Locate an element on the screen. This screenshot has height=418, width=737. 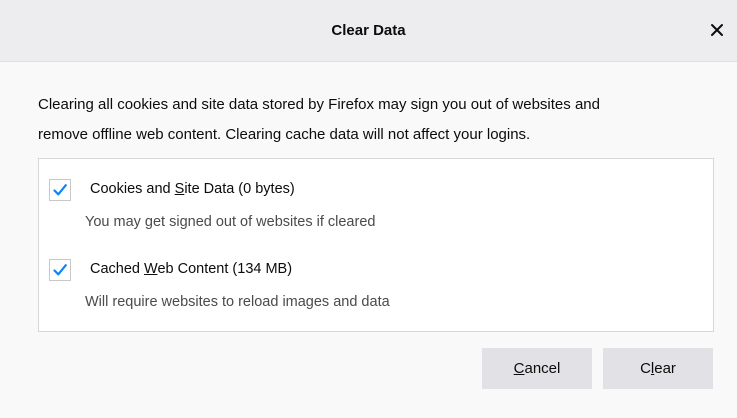
cache-label: Cached Web Content (134 MB) is located at coordinates (191, 269).